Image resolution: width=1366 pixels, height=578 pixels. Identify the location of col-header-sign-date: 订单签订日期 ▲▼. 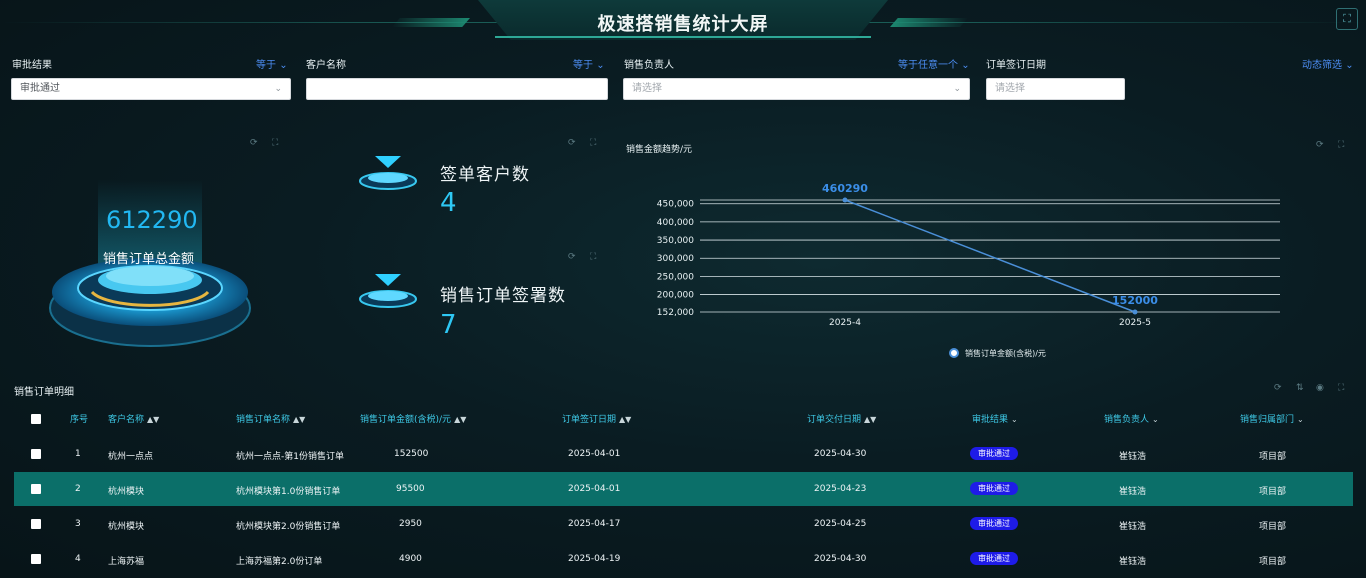
(596, 418).